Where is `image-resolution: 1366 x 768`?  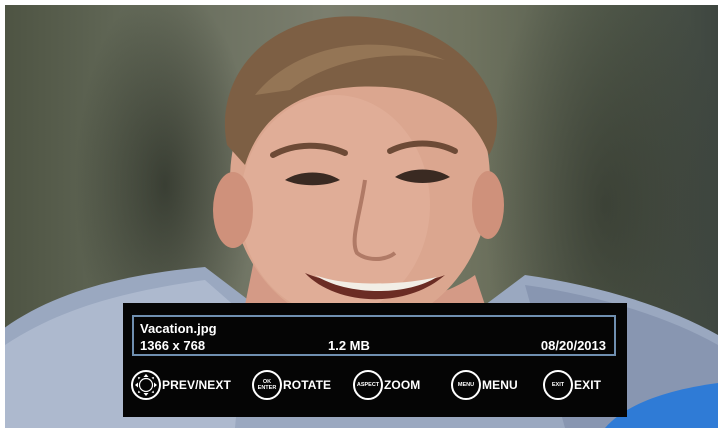 image-resolution: 1366 x 768 is located at coordinates (173, 345).